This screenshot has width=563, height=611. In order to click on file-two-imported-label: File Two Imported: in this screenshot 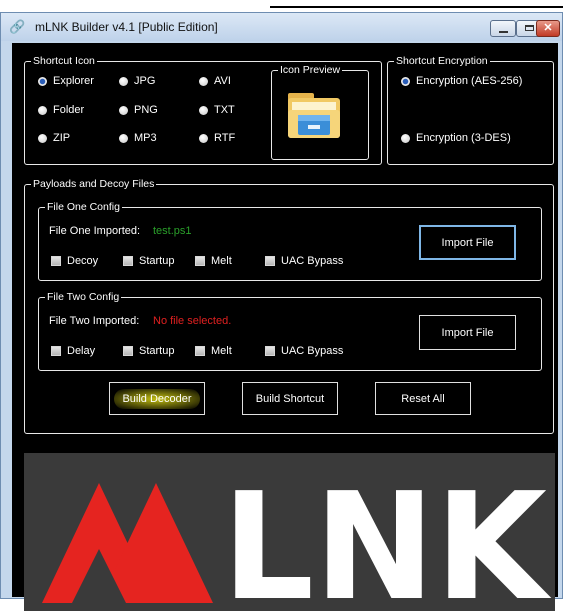, I will do `click(94, 321)`.